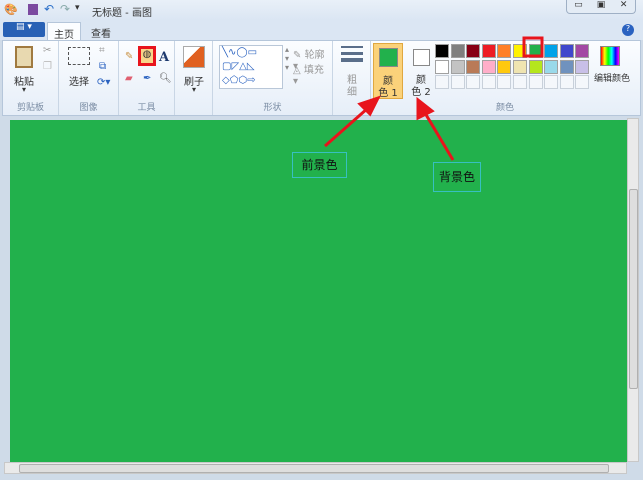 Image resolution: width=643 pixels, height=480 pixels. Describe the element at coordinates (439, 136) in the screenshot. I see `background-arrow` at that location.